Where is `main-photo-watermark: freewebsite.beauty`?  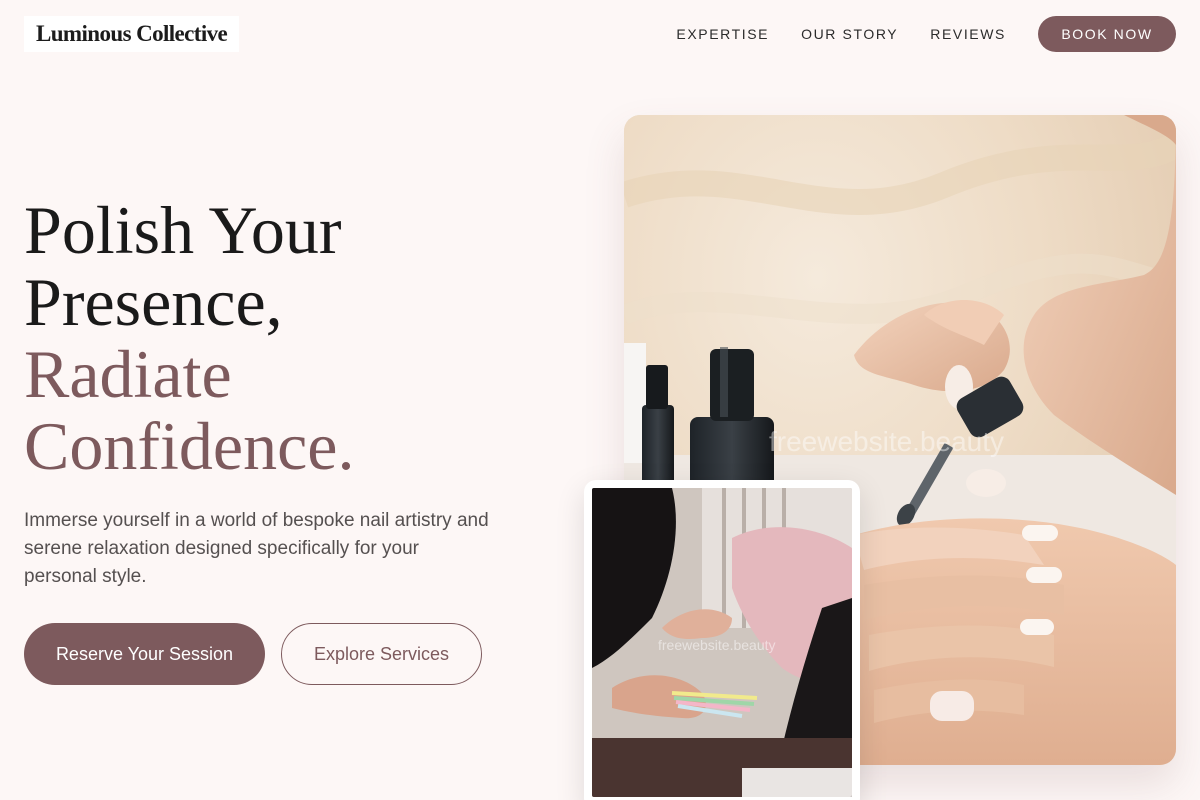
main-photo-watermark: freewebsite.beauty is located at coordinates (886, 441).